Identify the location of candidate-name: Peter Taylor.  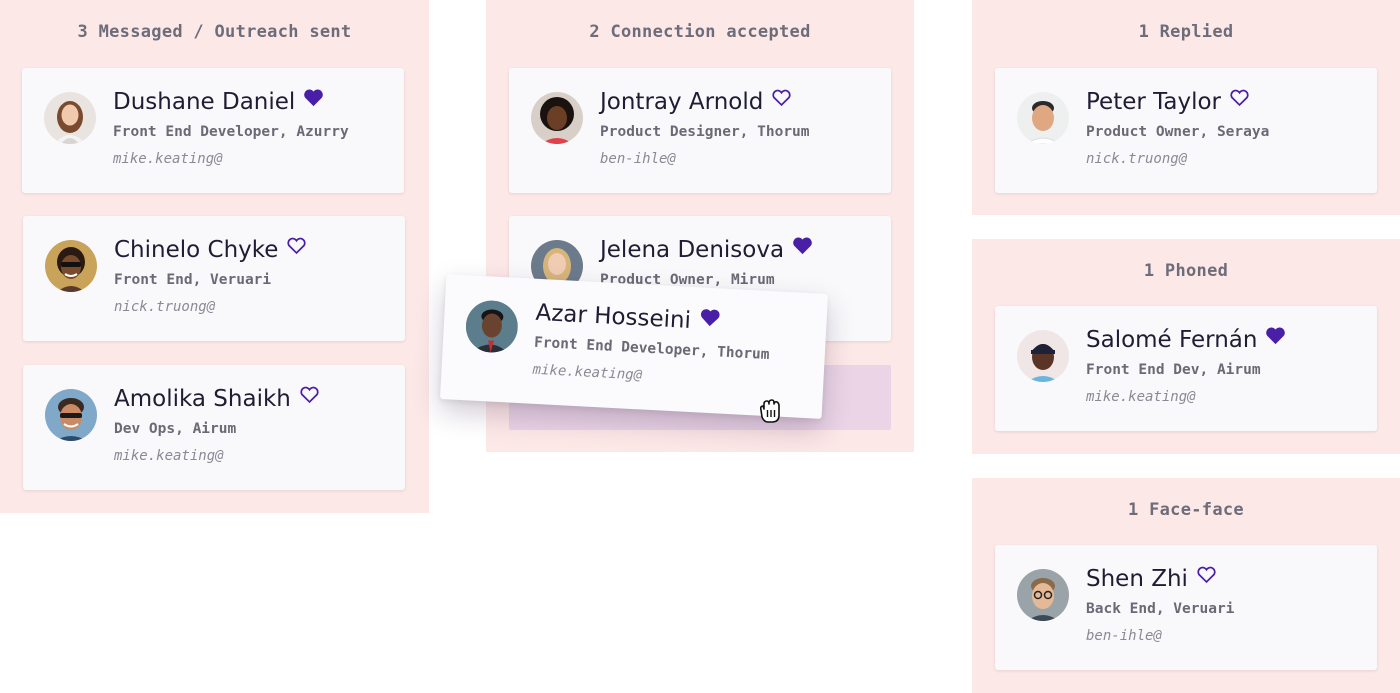
(1168, 101).